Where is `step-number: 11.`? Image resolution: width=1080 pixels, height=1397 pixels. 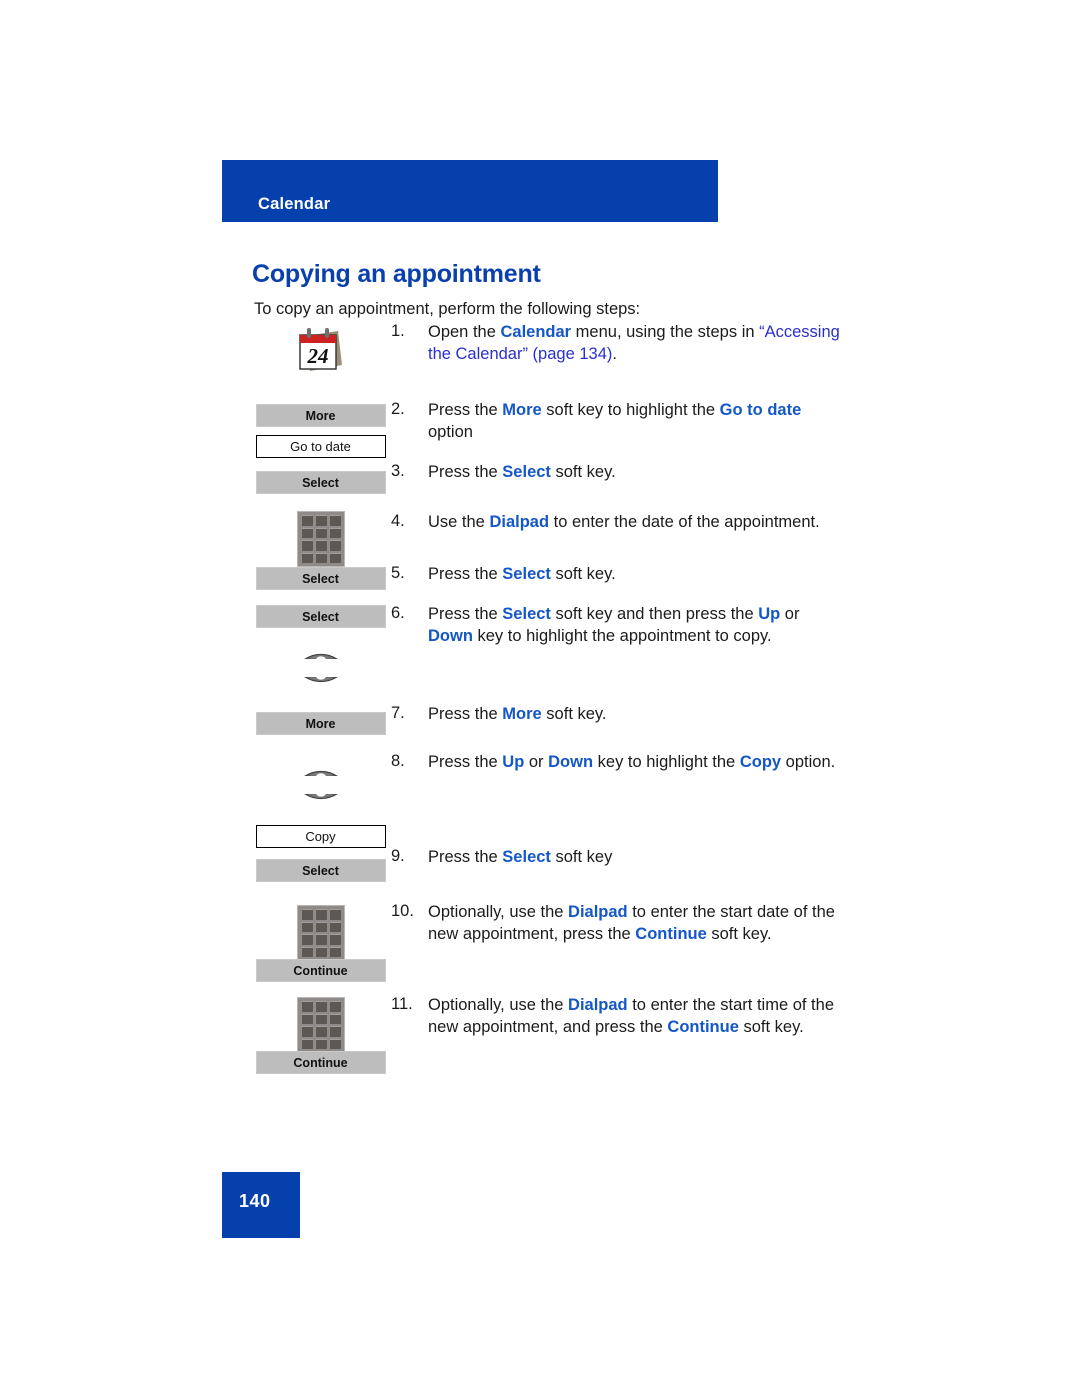 step-number: 11. is located at coordinates (402, 1004).